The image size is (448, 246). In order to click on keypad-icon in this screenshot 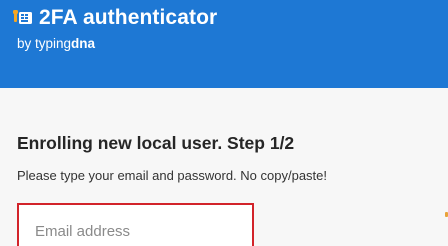, I will do `click(23, 18)`.